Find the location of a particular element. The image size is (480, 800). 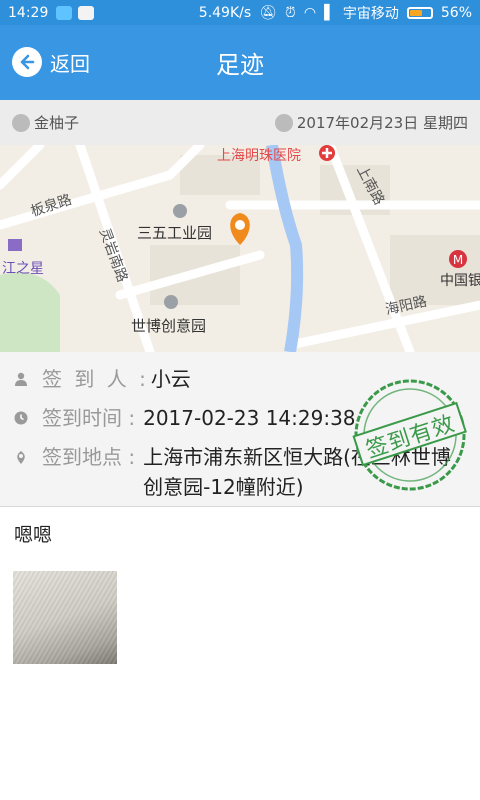

person-icon is located at coordinates (21, 379).